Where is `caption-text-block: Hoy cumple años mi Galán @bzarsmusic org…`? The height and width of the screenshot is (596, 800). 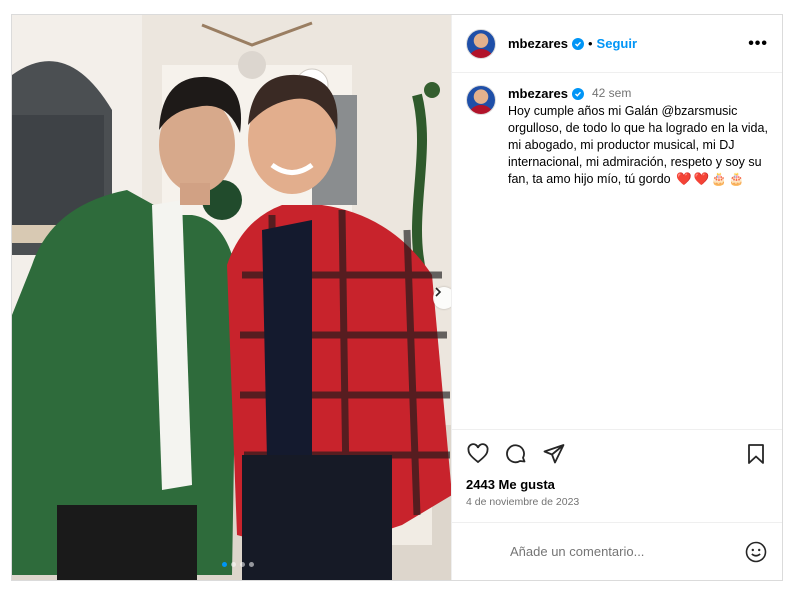
caption-text-block: Hoy cumple años mi Galán @bzarsmusic org… is located at coordinates (638, 145).